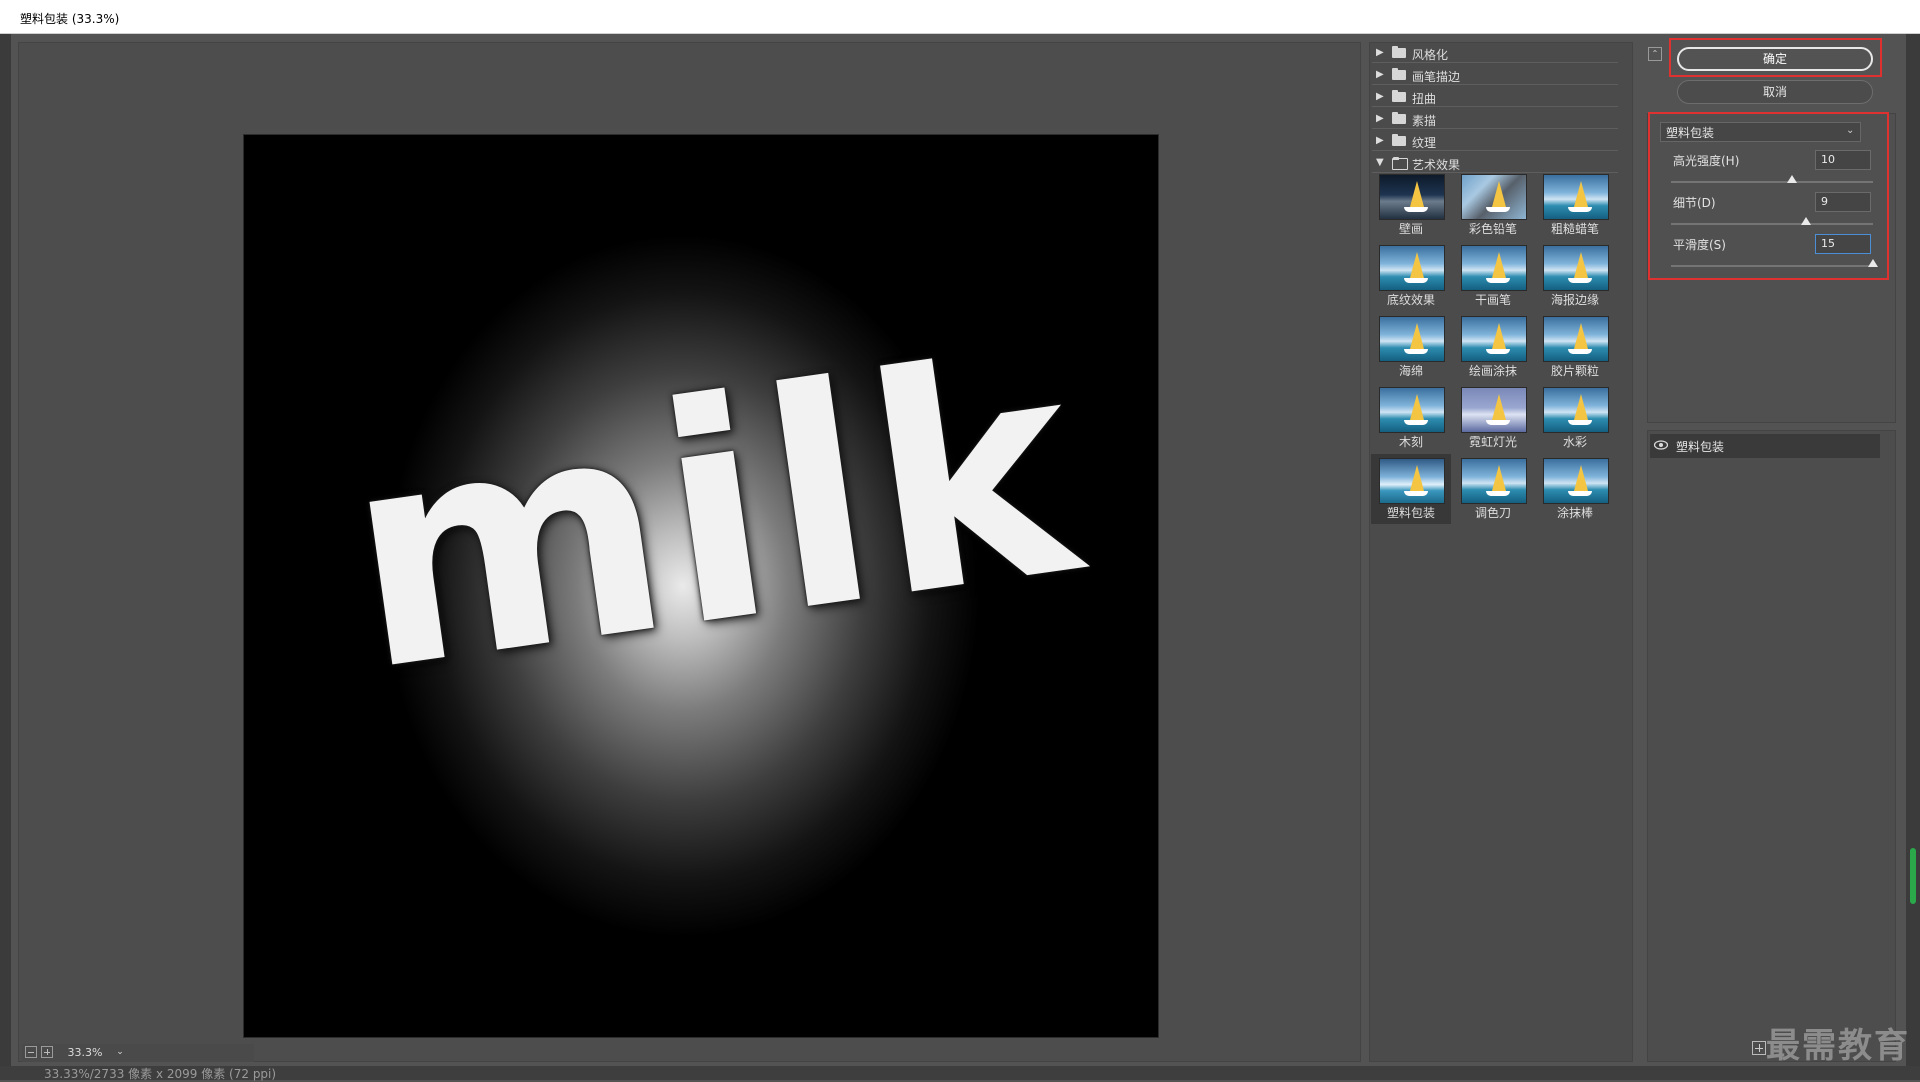  I want to click on filter-thumbnail: 水彩, so click(1575, 418).